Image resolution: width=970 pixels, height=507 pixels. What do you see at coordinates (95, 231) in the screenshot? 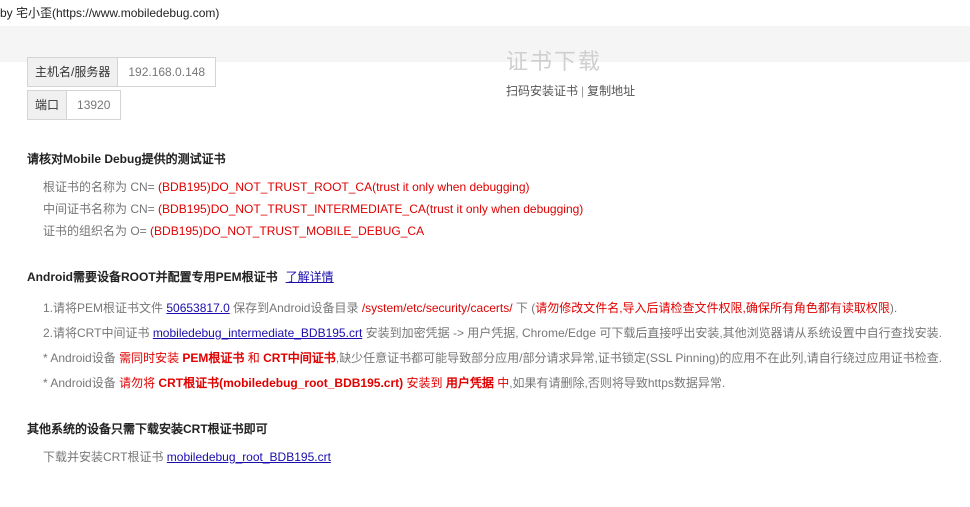
I see `org-label: 证书的组织名为 O=` at bounding box center [95, 231].